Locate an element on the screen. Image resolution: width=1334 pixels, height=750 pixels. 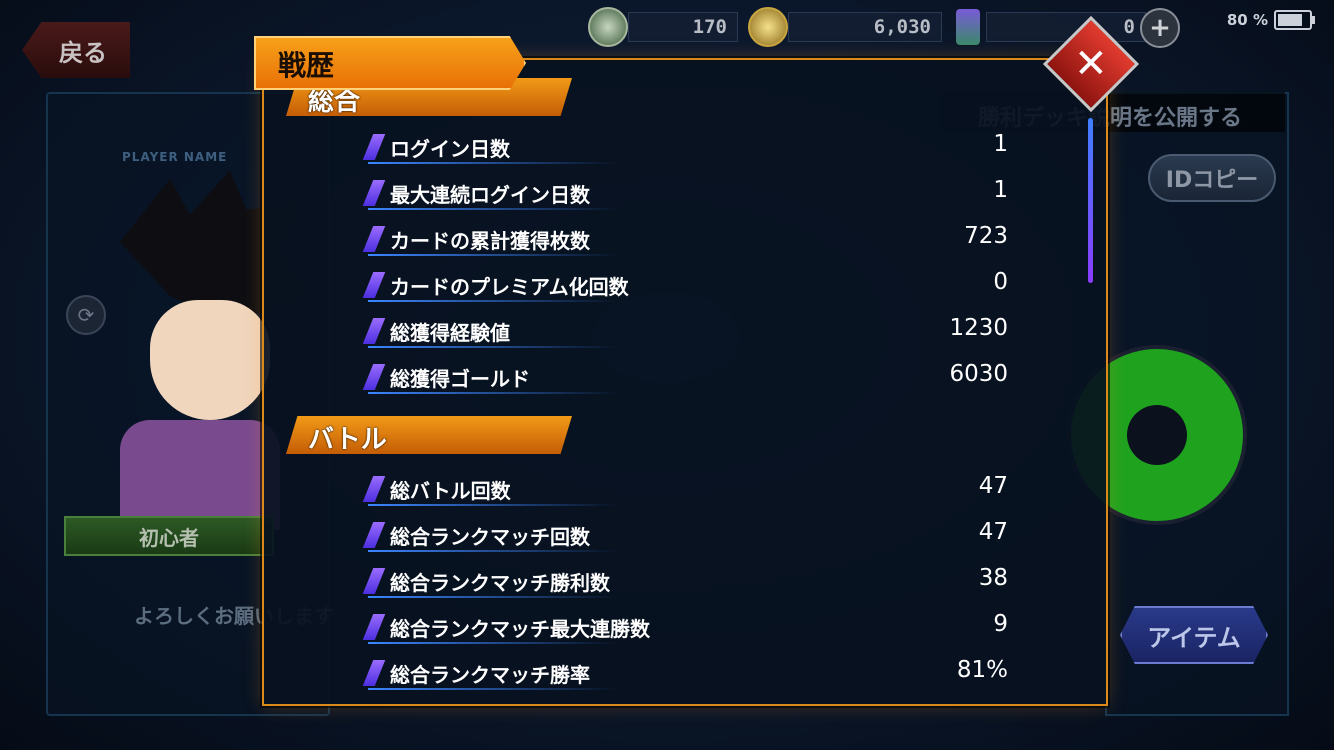
crystal-icon is located at coordinates (968, 27).